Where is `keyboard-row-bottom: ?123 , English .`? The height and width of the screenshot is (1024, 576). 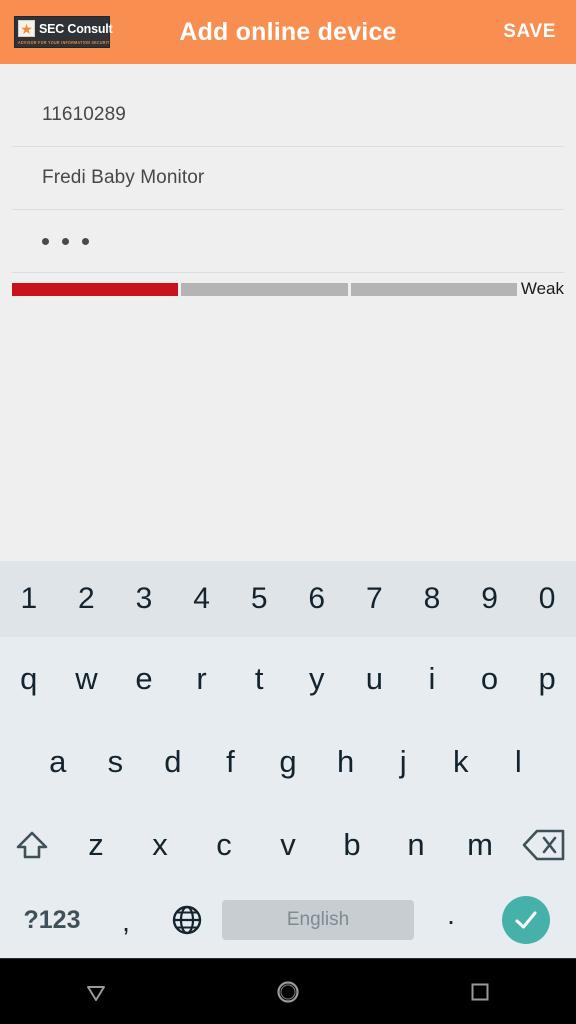 keyboard-row-bottom: ?123 , English . is located at coordinates (288, 922).